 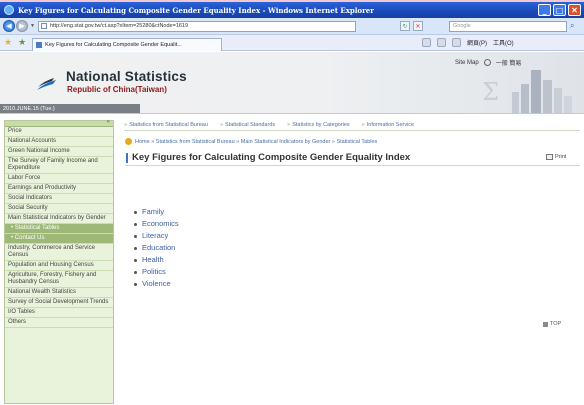 I want to click on maximize-button: □, so click(x=559, y=10).